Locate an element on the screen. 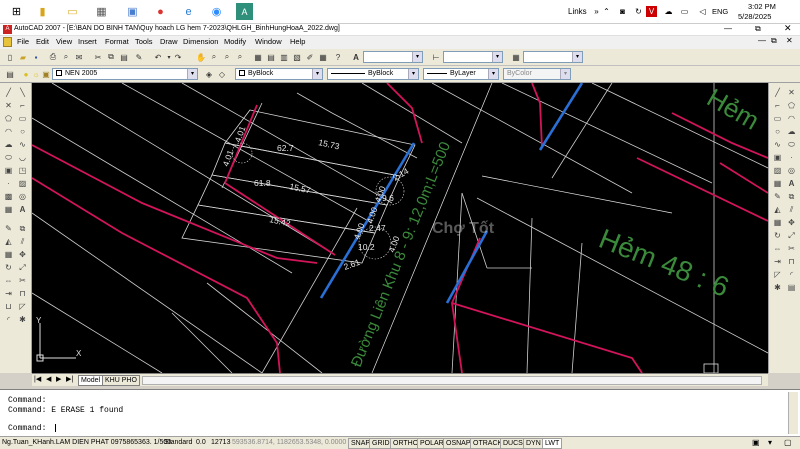 The image size is (800, 449). pline-tool-icon: ⌐ is located at coordinates (777, 105).